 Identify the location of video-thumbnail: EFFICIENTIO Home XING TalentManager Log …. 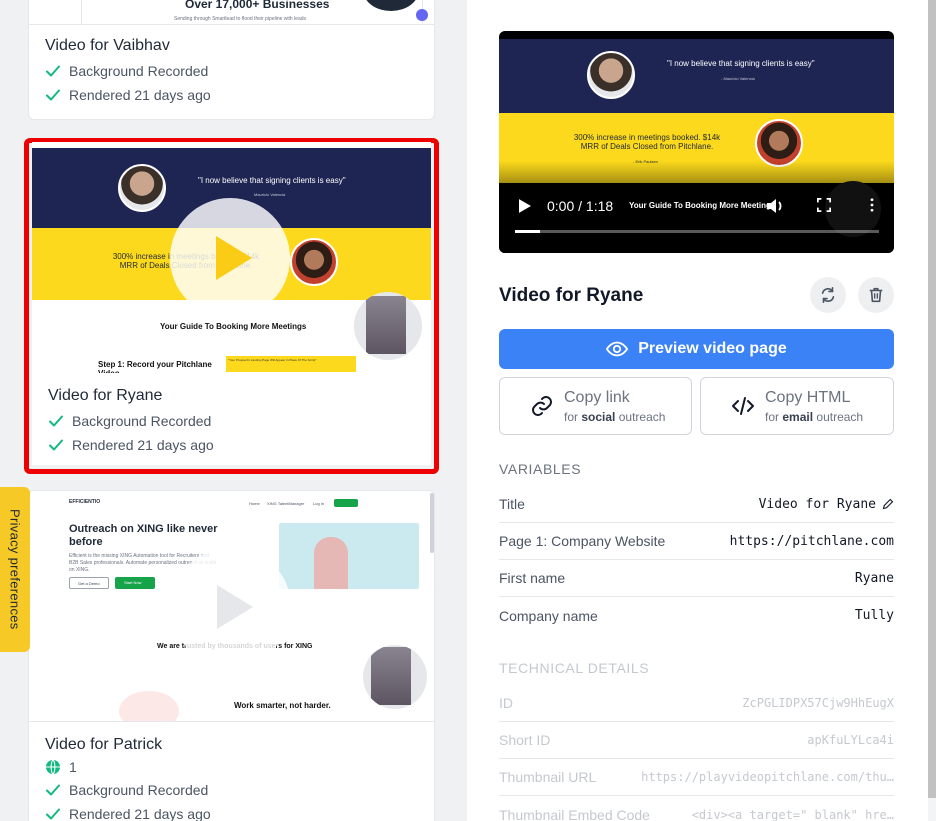
(231, 606).